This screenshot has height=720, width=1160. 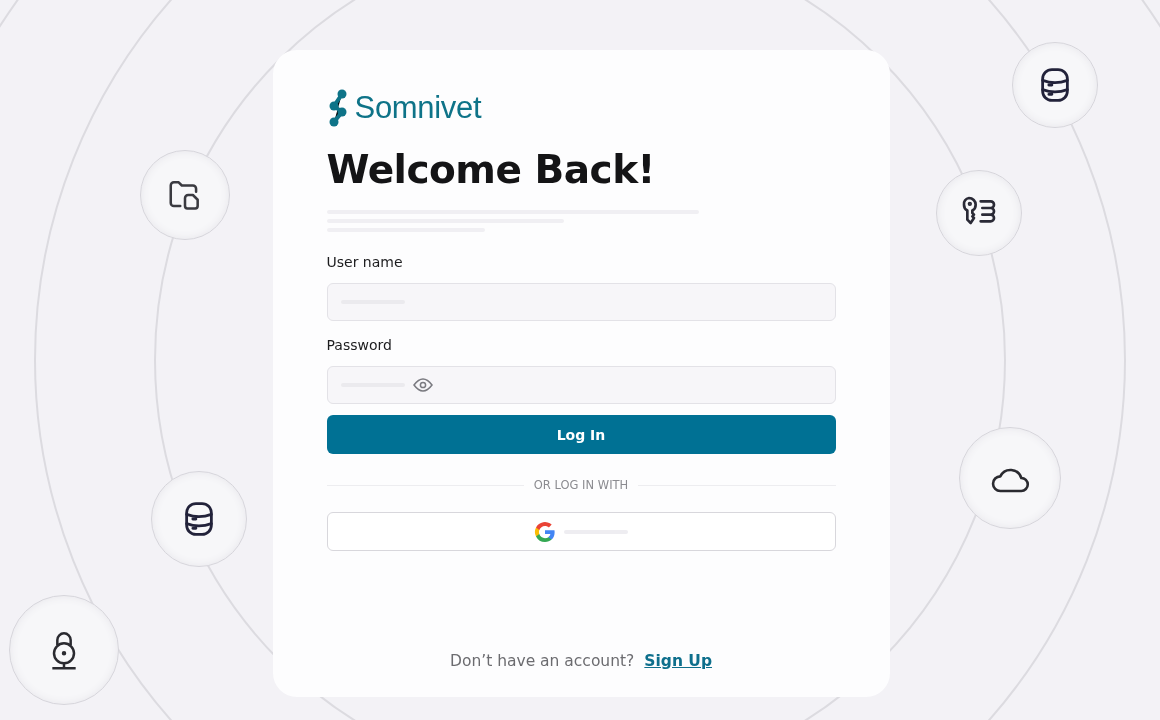 What do you see at coordinates (422, 385) in the screenshot?
I see `eye-icon` at bounding box center [422, 385].